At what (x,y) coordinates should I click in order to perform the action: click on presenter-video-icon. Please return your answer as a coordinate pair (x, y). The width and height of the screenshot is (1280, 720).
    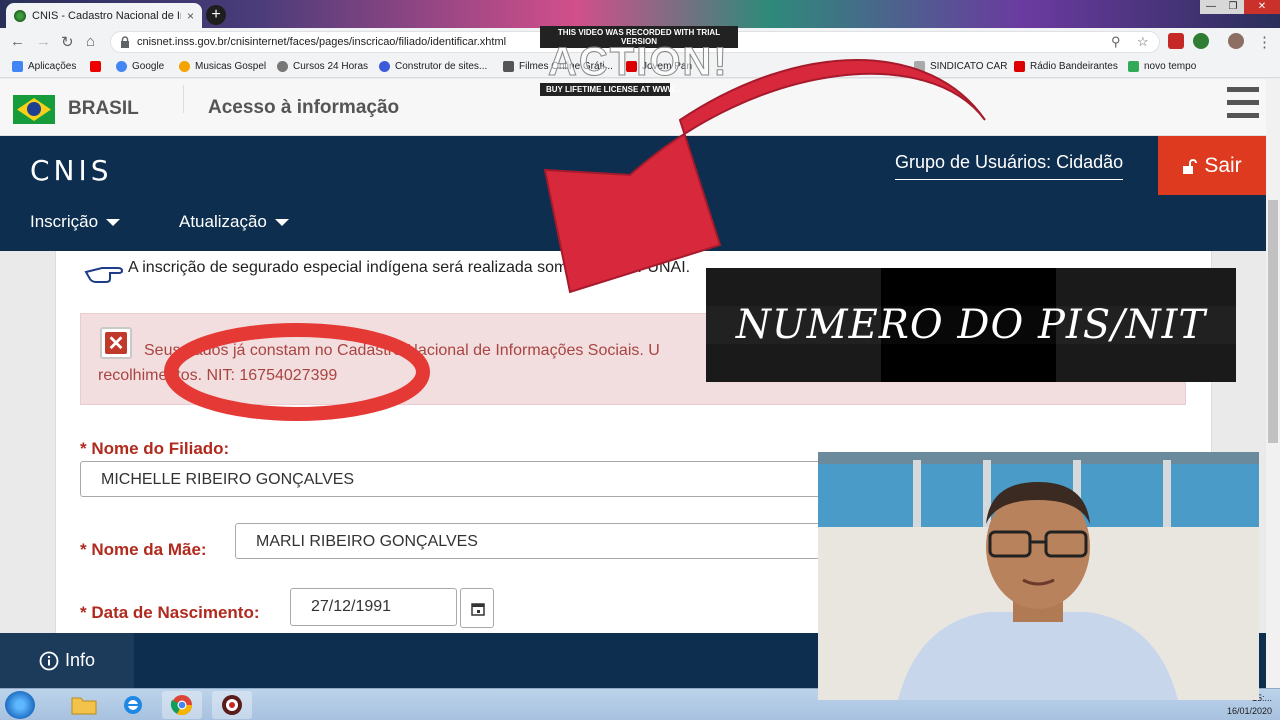
    Looking at the image, I should click on (1038, 576).